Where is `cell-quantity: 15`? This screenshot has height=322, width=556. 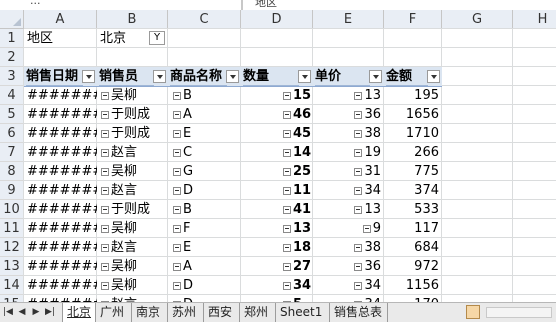 cell-quantity: 15 is located at coordinates (298, 95).